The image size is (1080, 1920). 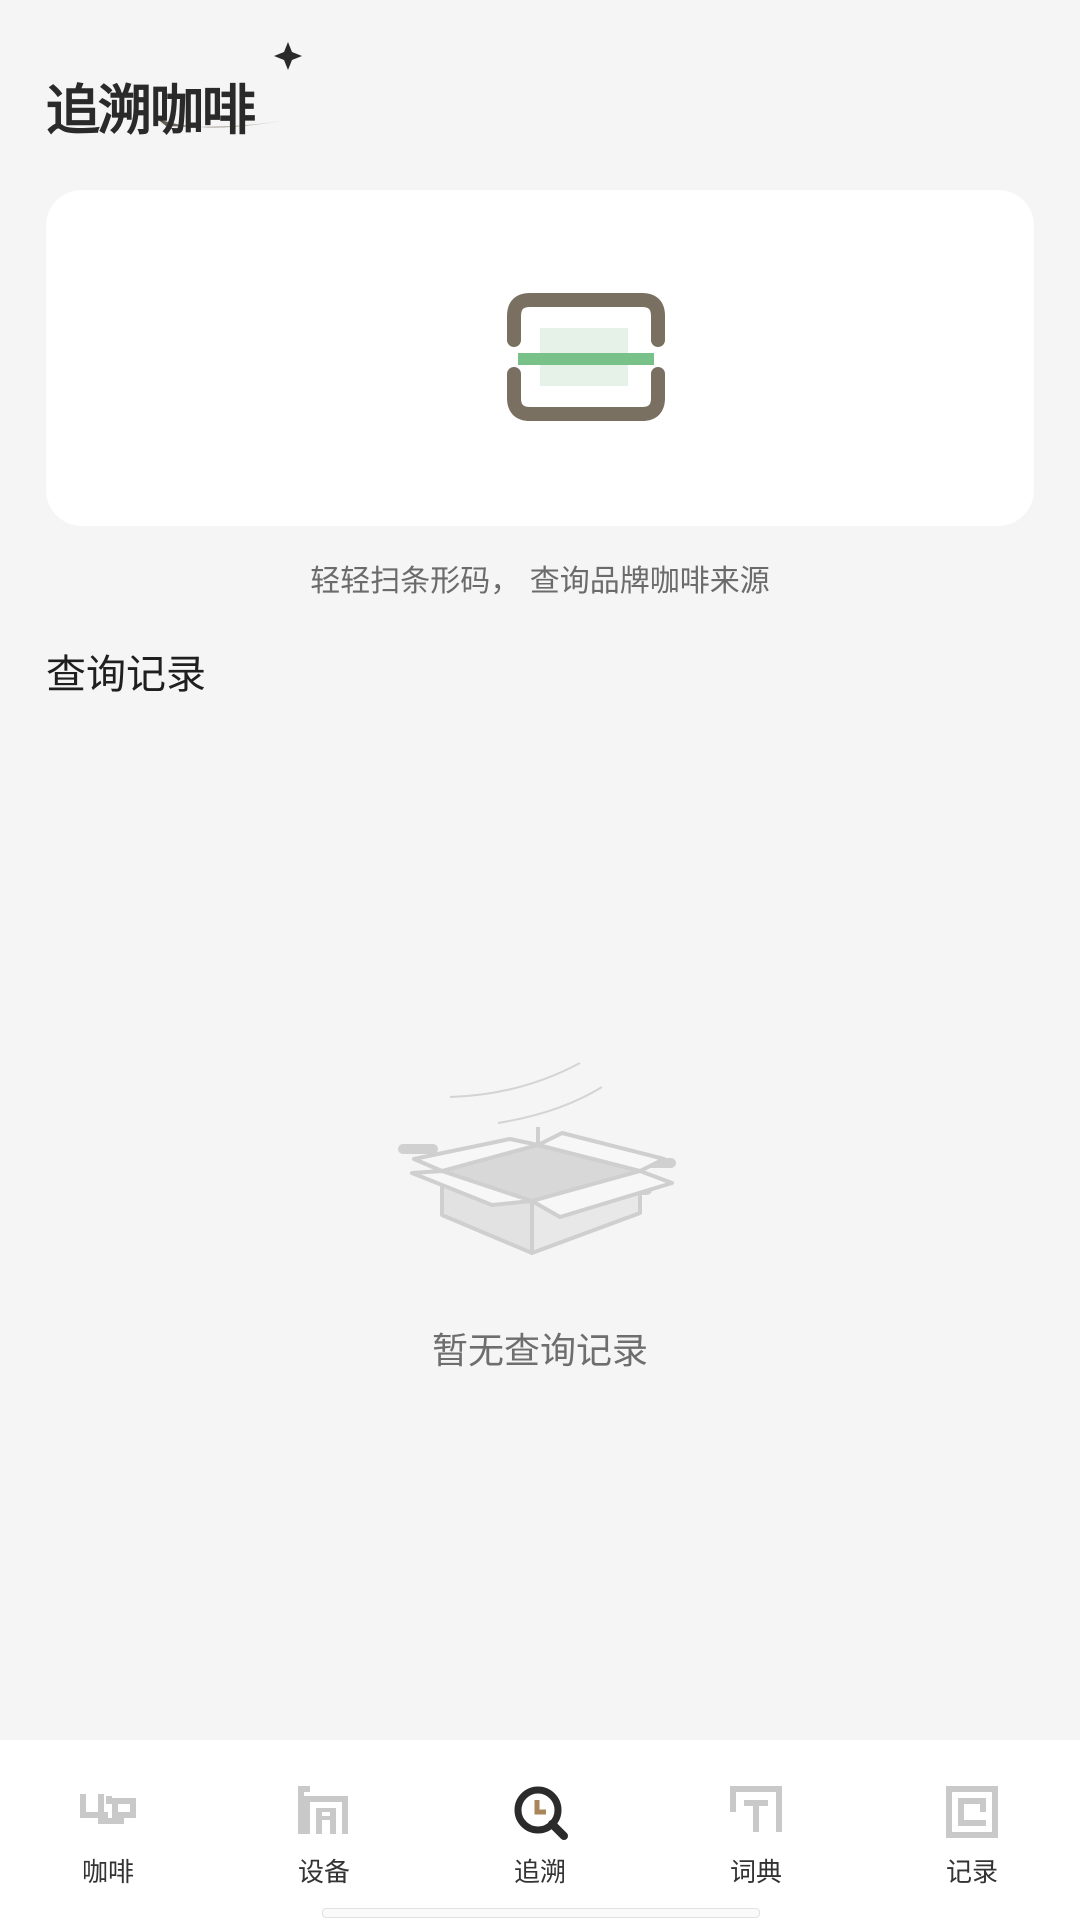 What do you see at coordinates (755, 1873) in the screenshot?
I see `tab-label: 词典` at bounding box center [755, 1873].